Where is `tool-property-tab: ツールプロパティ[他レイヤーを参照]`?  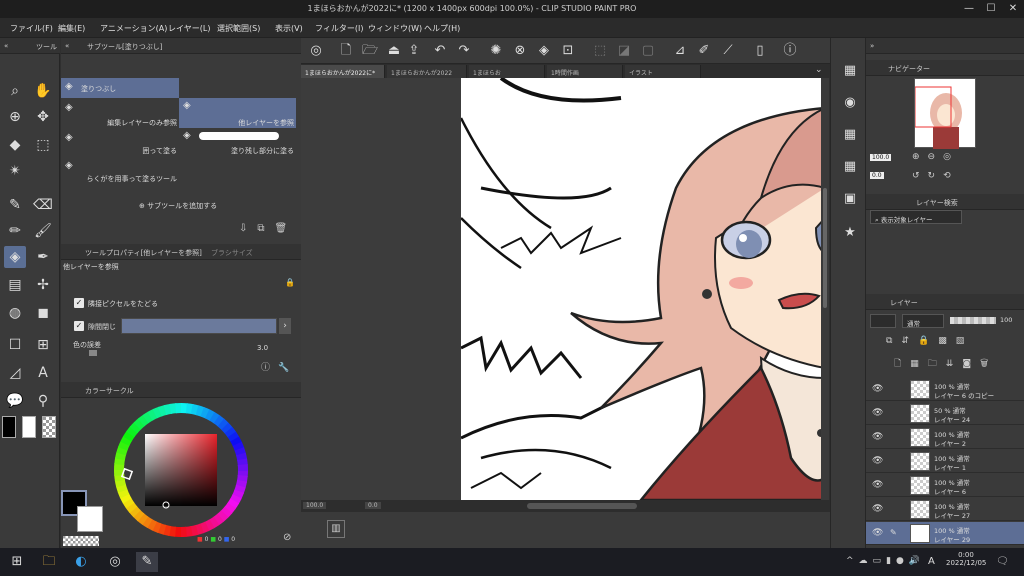
tool-property-tab: ツールプロパティ[他レイヤーを参照] is located at coordinates (143, 253).